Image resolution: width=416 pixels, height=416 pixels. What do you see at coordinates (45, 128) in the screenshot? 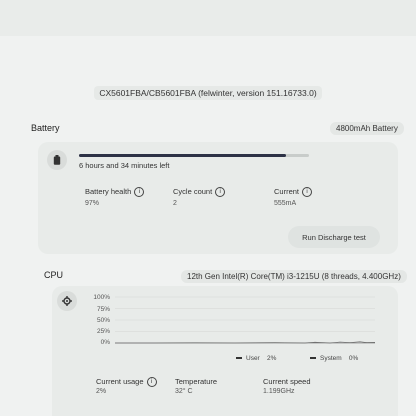
I see `battery-section-title: Battery` at bounding box center [45, 128].